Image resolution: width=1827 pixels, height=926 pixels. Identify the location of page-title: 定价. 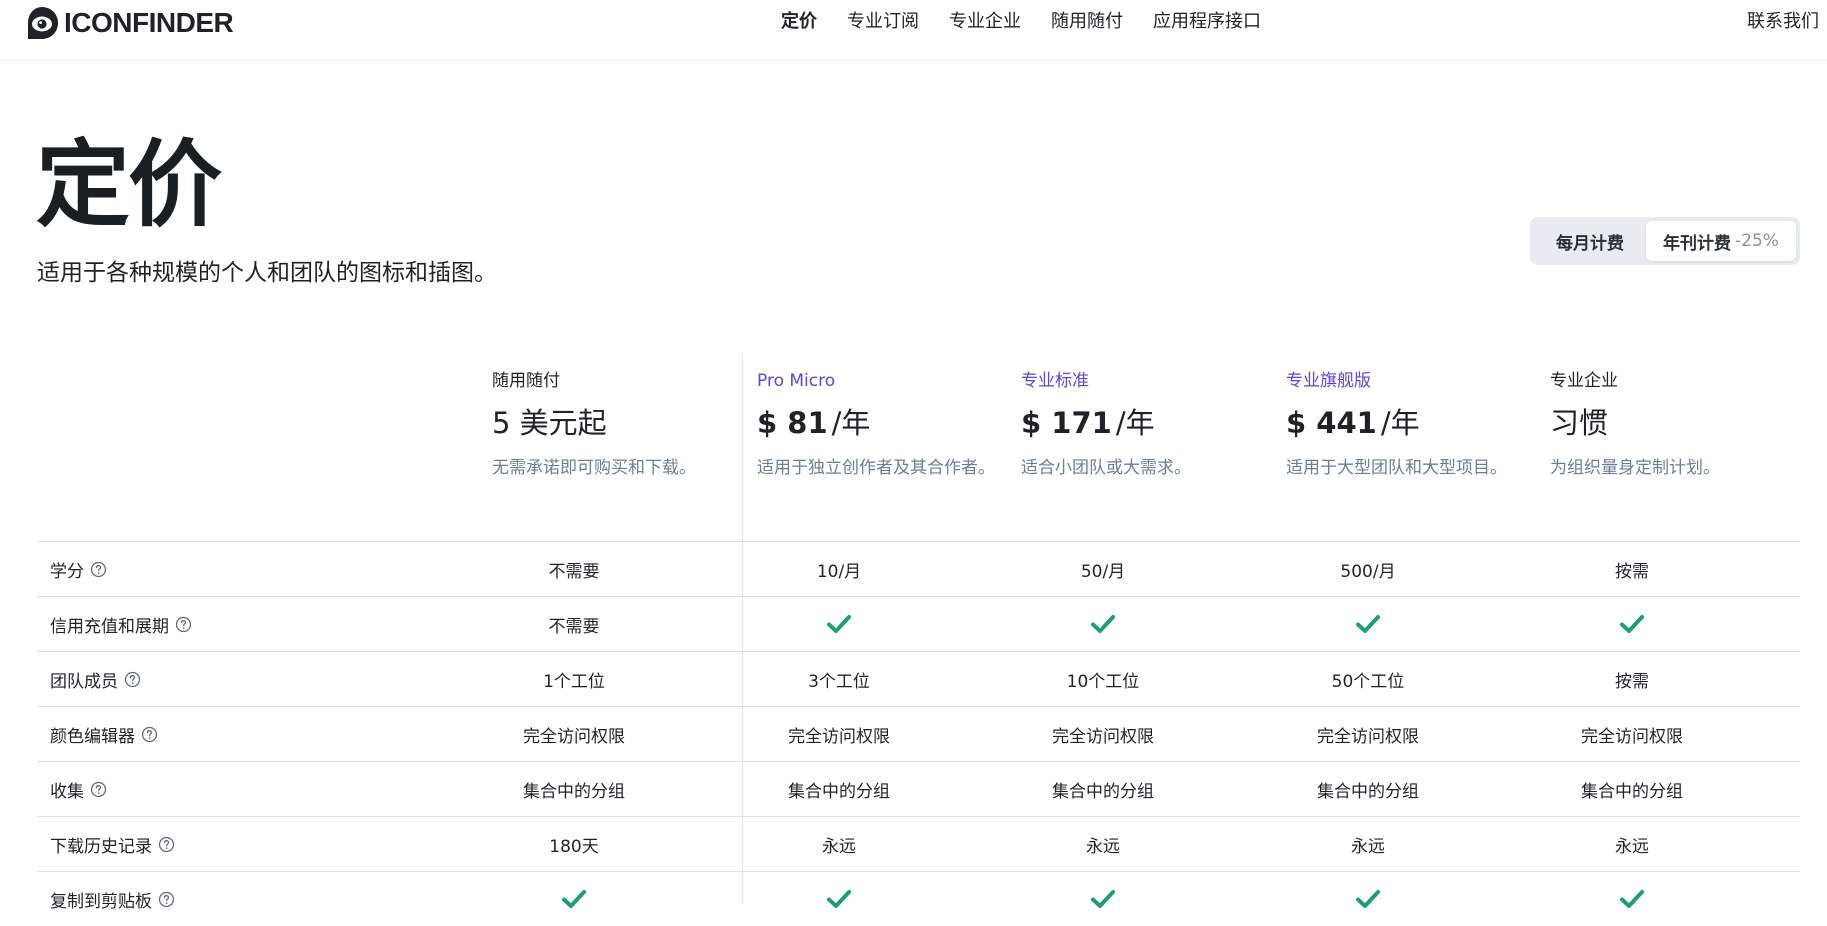
(129, 185).